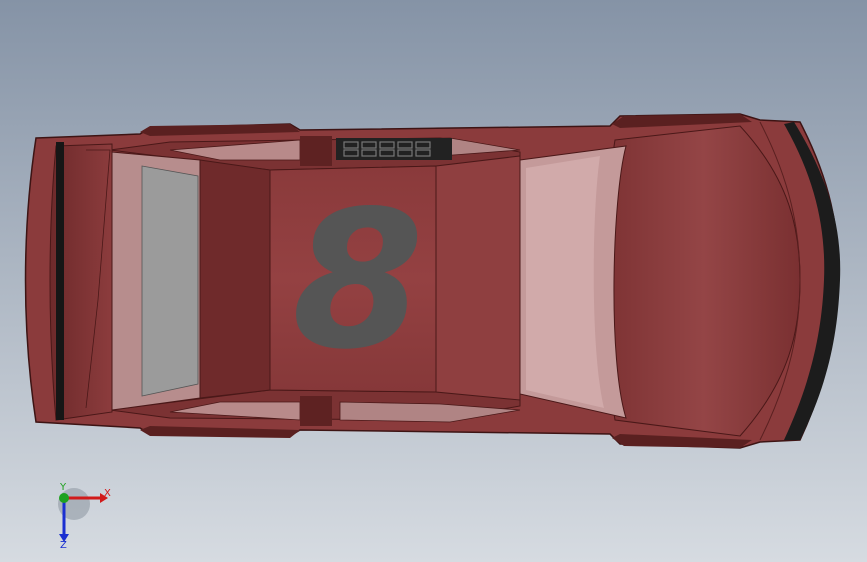 The image size is (867, 562). What do you see at coordinates (63, 487) in the screenshot?
I see `y-axis-label: Y` at bounding box center [63, 487].